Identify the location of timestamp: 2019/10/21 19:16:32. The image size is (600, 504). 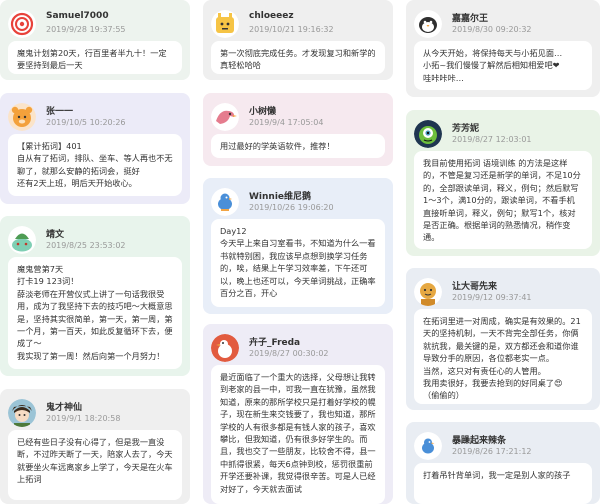
(291, 29).